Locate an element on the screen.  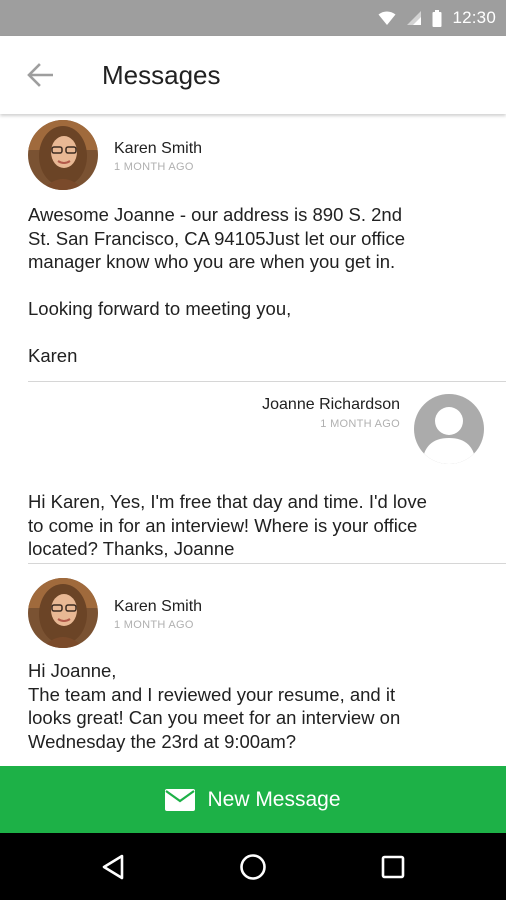
cell-signal-icon is located at coordinates (414, 18).